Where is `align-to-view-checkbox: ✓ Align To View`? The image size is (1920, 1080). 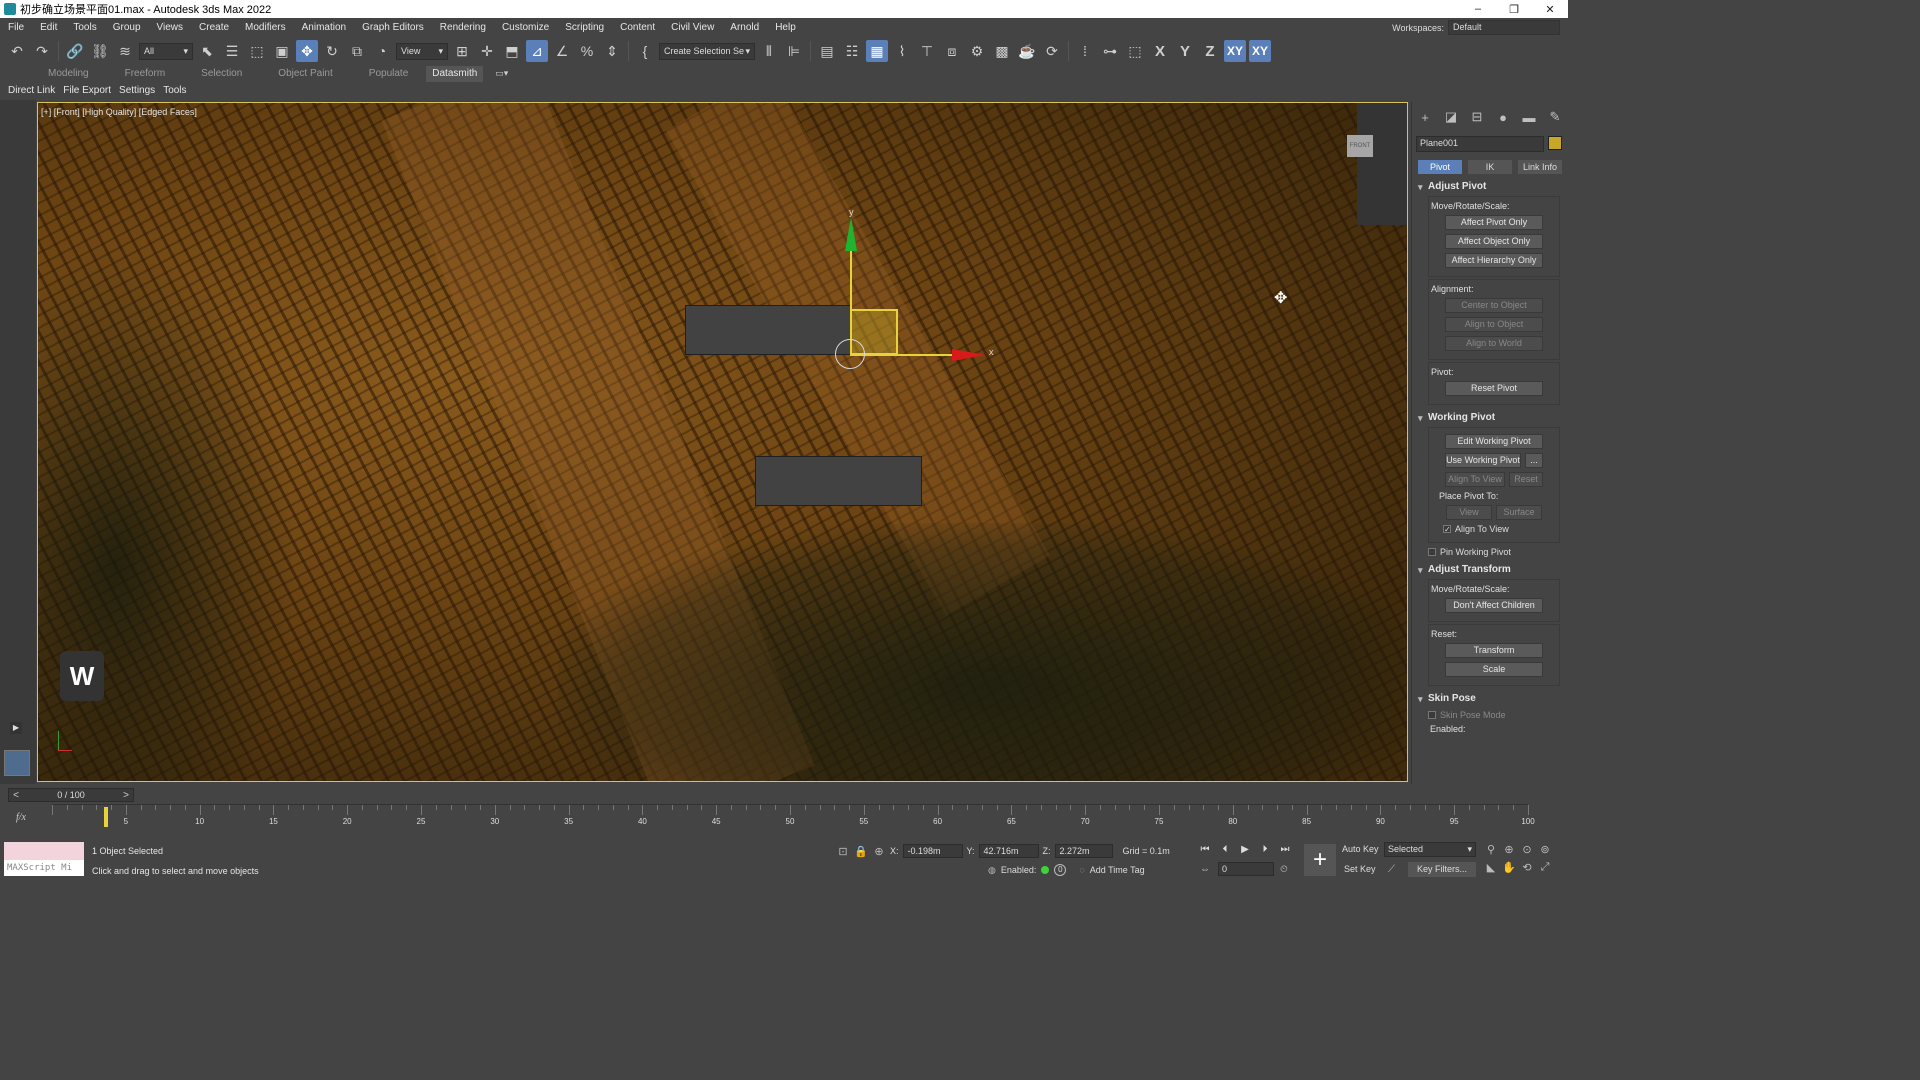
align-to-view-checkbox: ✓ Align To View is located at coordinates (1501, 529).